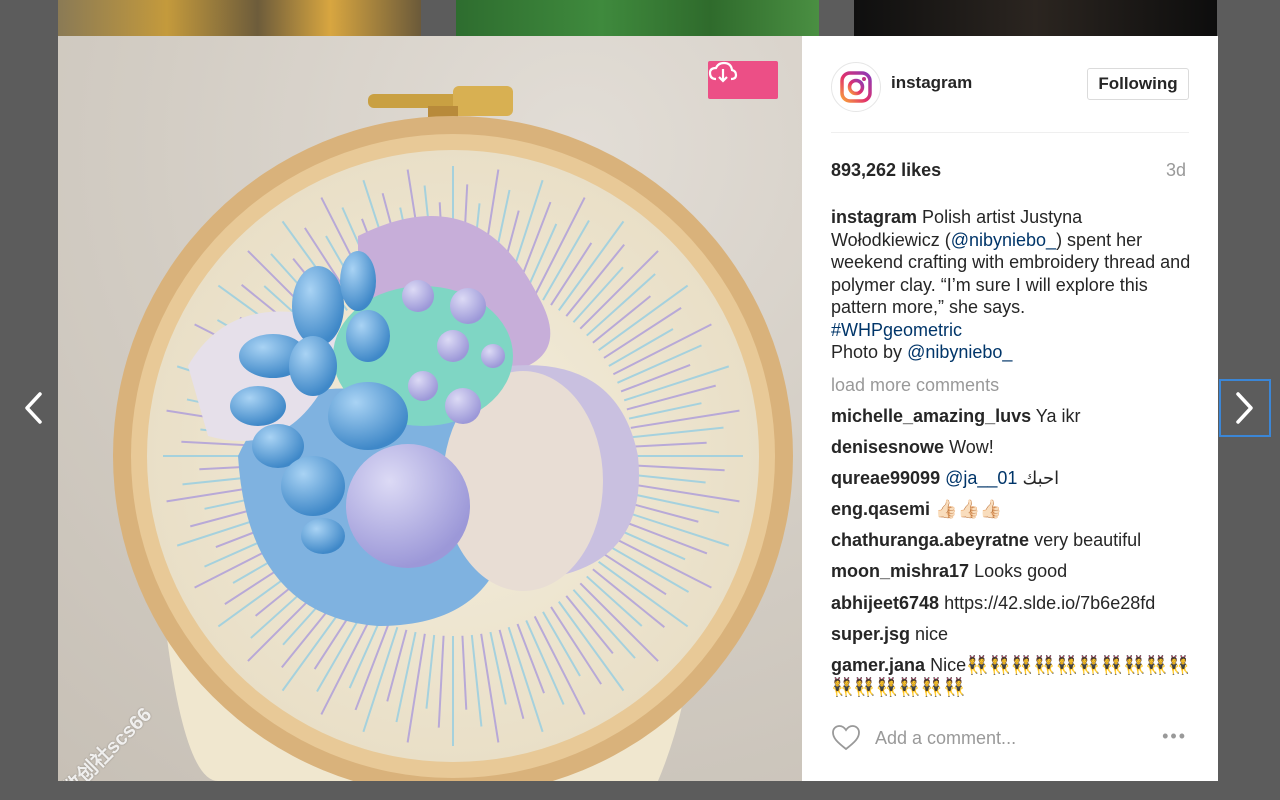 This screenshot has height=800, width=1280. I want to click on comment: qureae99099 @ja__01 احبك, so click(1011, 478).